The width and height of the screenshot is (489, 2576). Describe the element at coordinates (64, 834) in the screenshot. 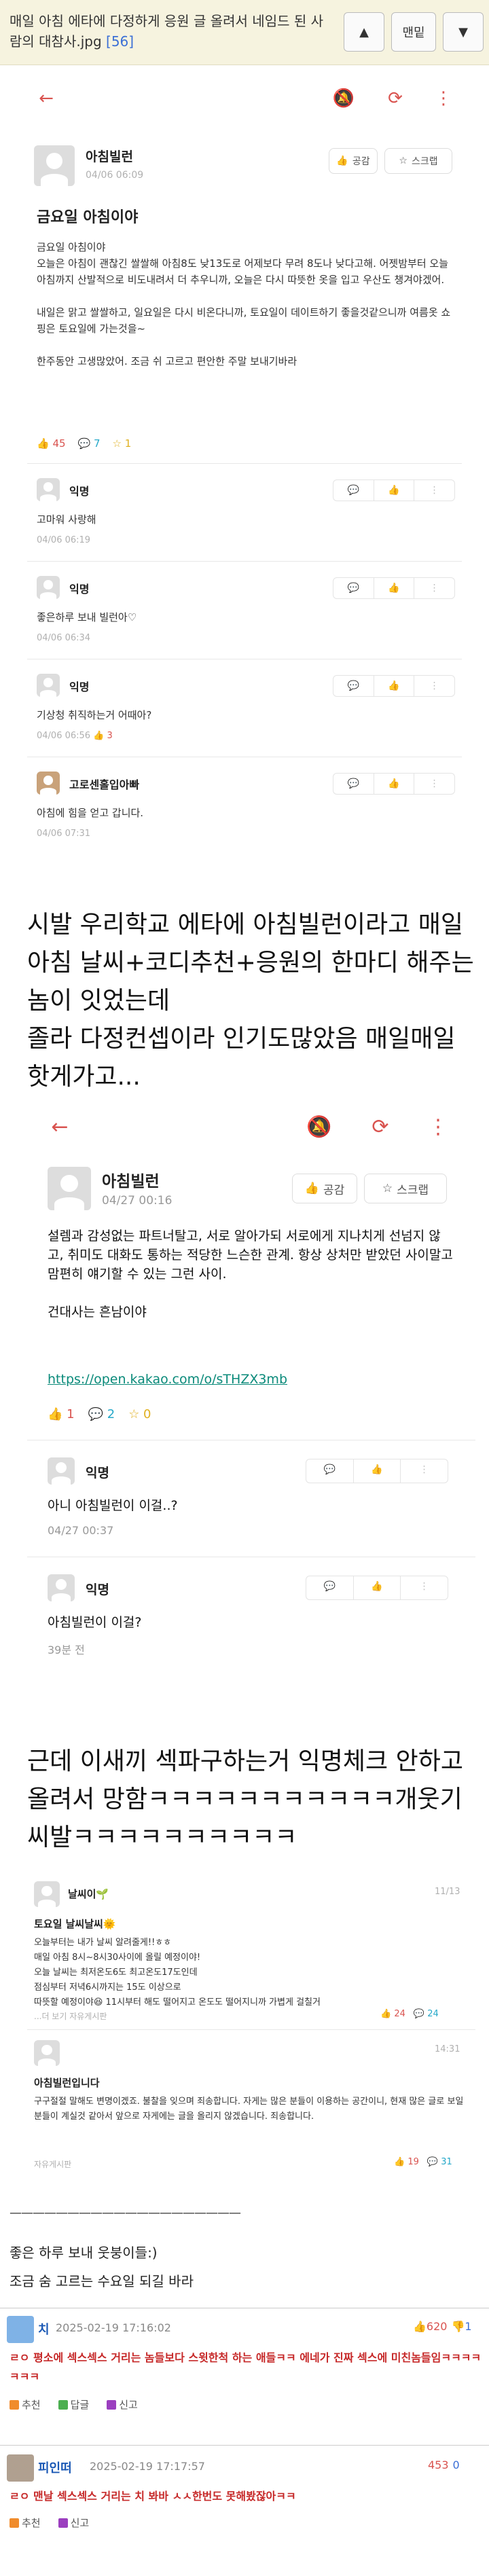

I see `comment-date: 04/06 07:31` at that location.